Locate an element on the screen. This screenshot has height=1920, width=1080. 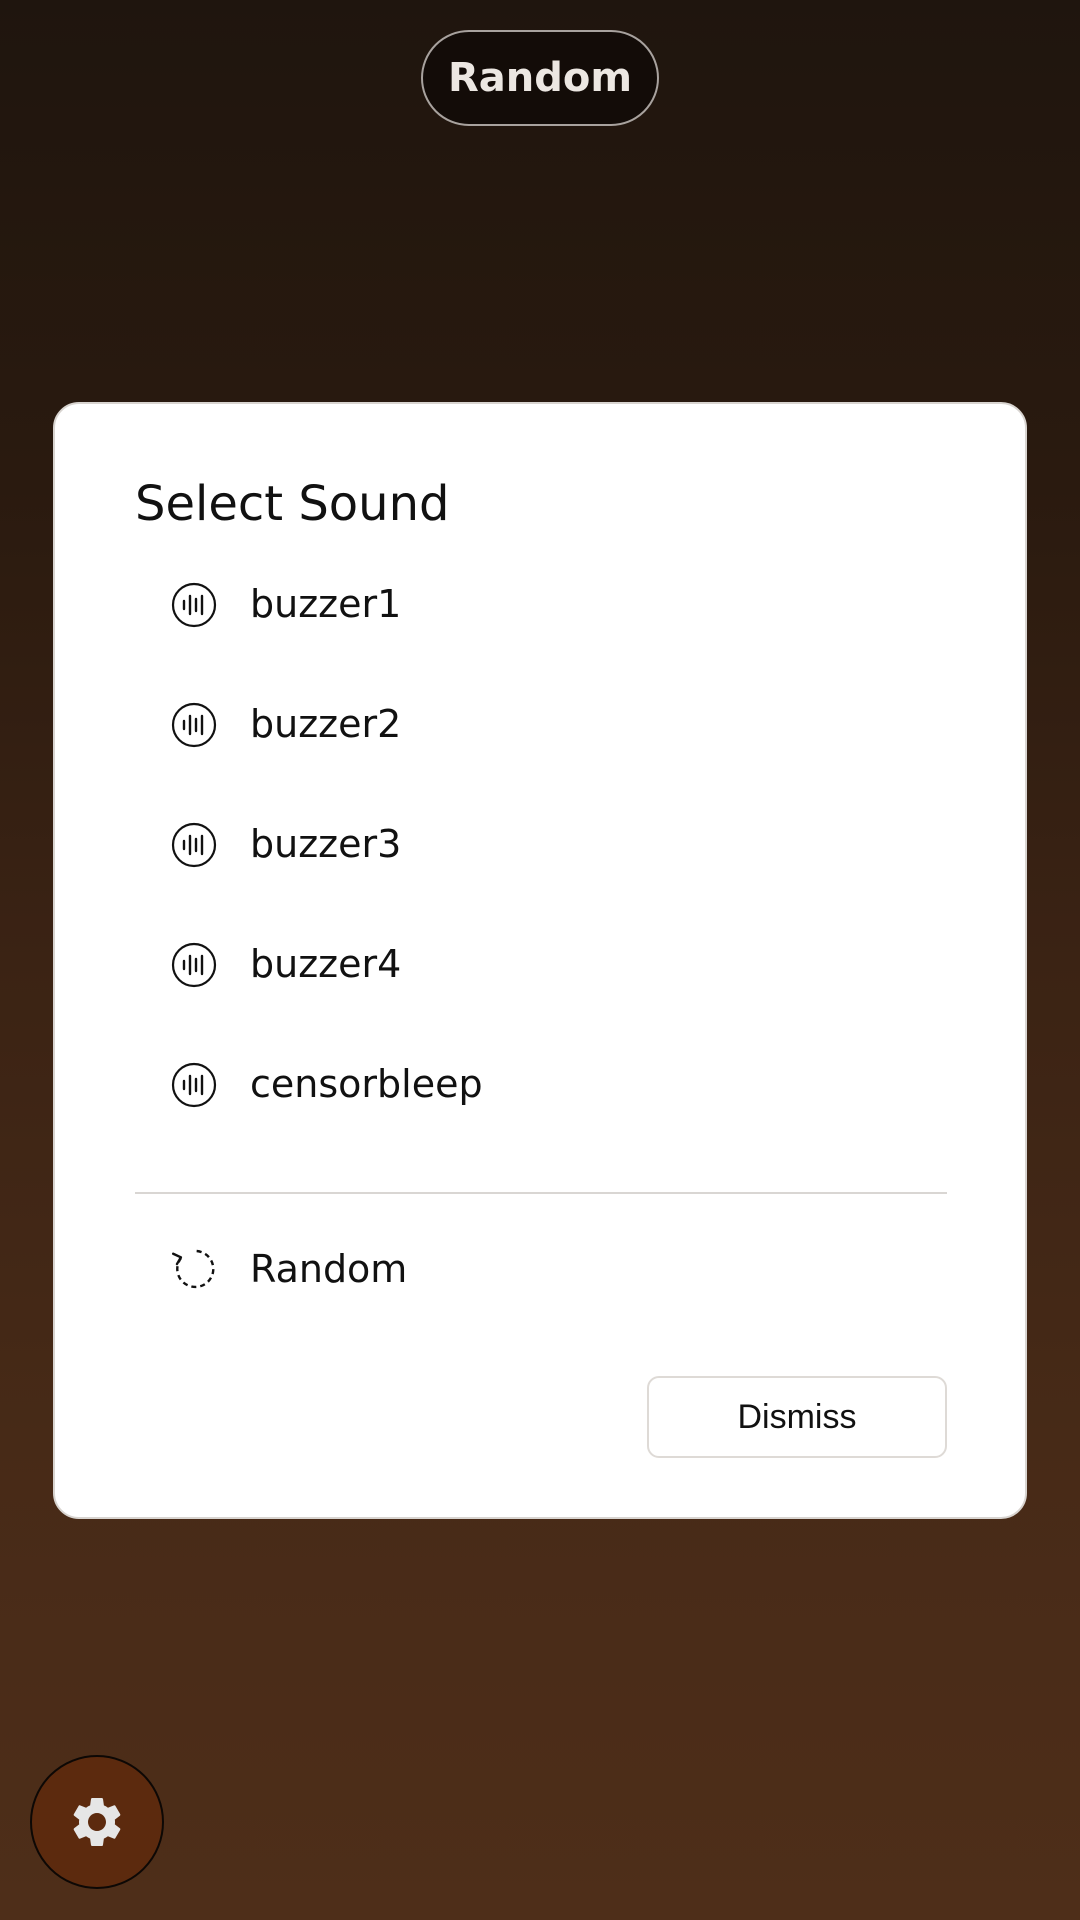
sound-option-buzzer2: buzzer2 is located at coordinates (540, 724).